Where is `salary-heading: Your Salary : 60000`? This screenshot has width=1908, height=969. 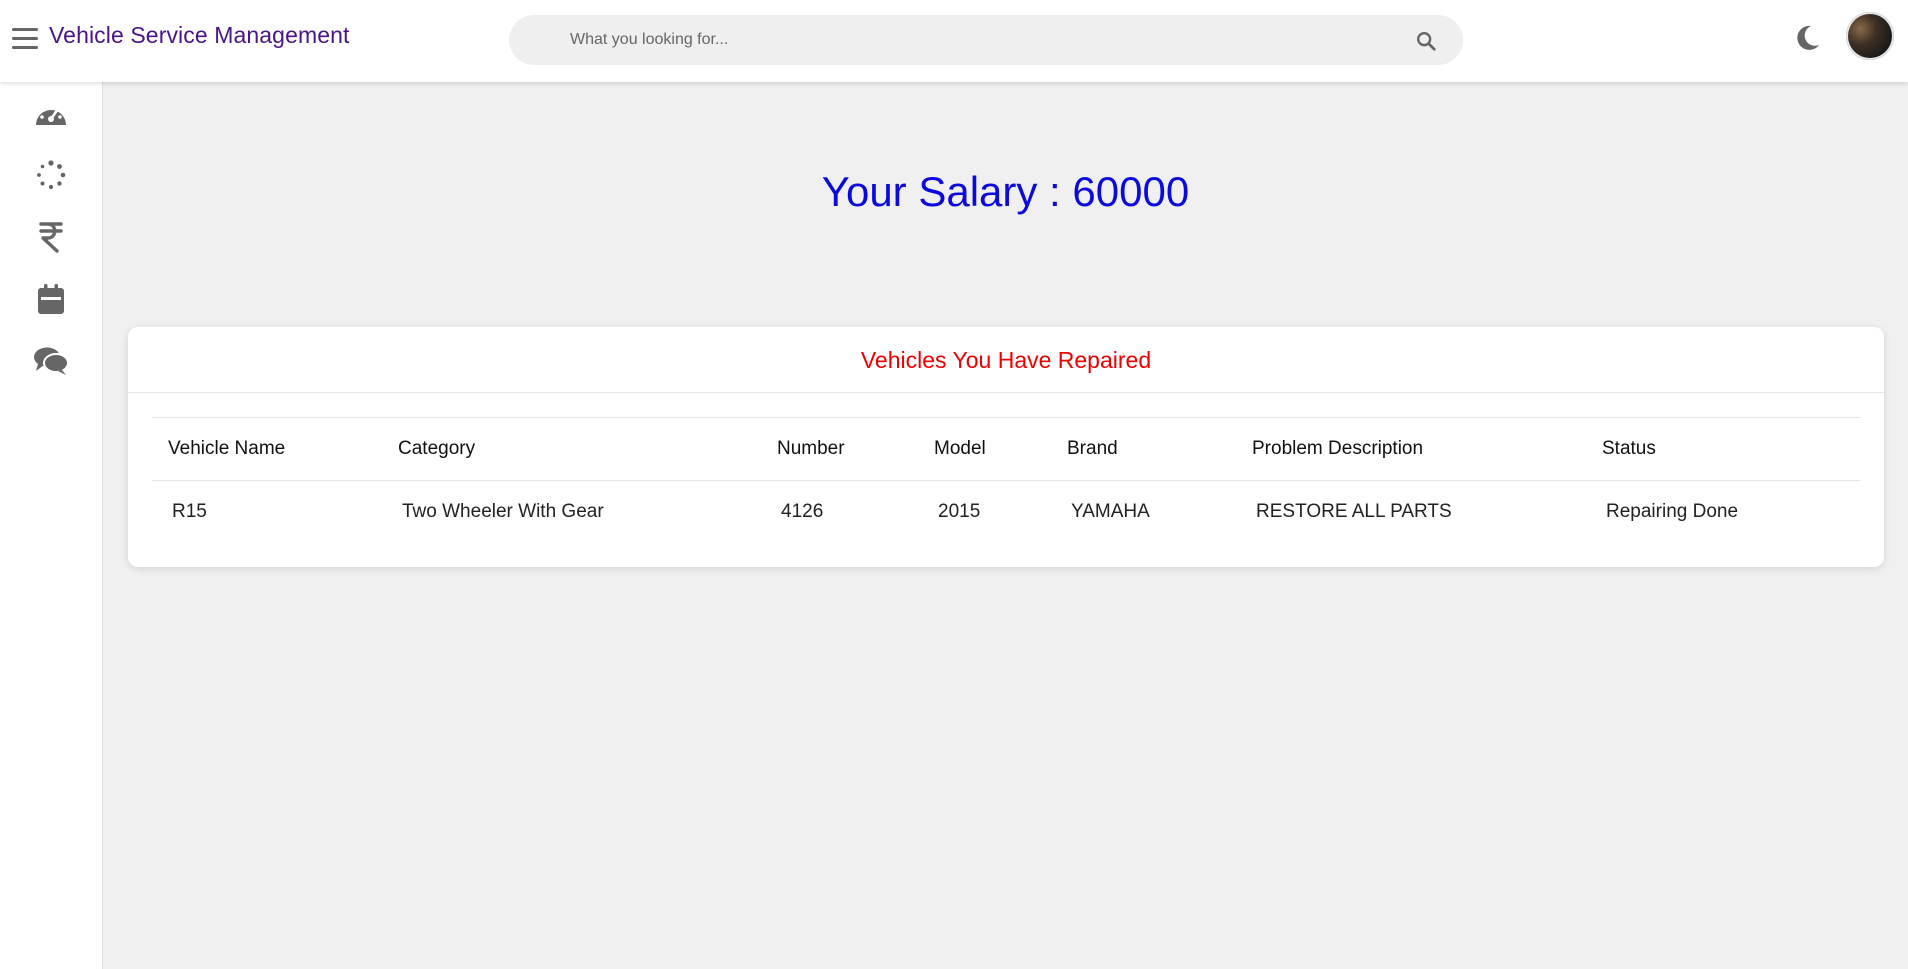
salary-heading: Your Salary : 60000 is located at coordinates (1005, 191).